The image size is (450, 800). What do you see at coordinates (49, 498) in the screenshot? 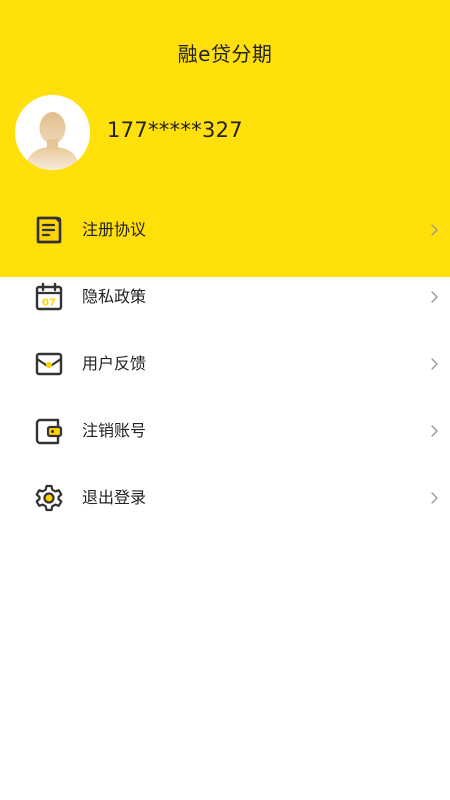
I see `gear-icon` at bounding box center [49, 498].